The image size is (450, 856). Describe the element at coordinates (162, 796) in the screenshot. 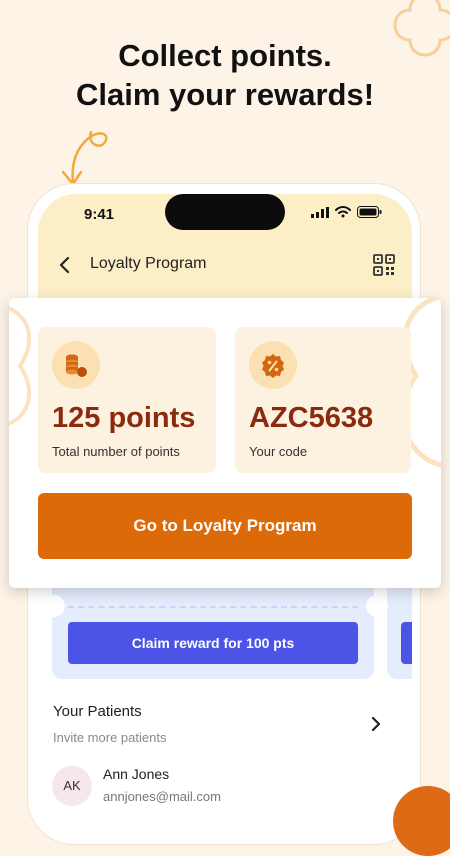

I see `patient-email: annjones@mail.com` at that location.